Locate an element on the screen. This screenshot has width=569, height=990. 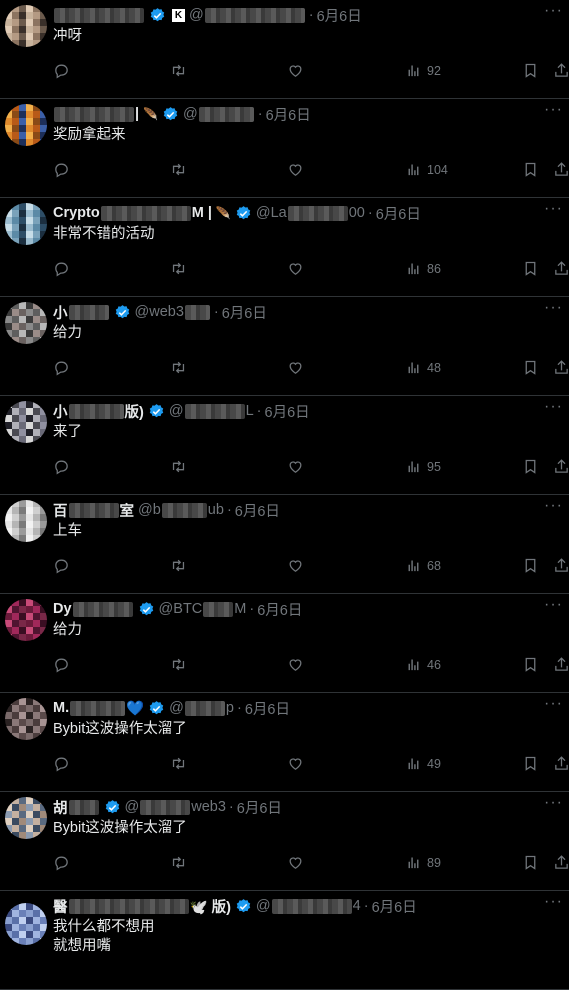
views-button: 92 is located at coordinates (423, 70).